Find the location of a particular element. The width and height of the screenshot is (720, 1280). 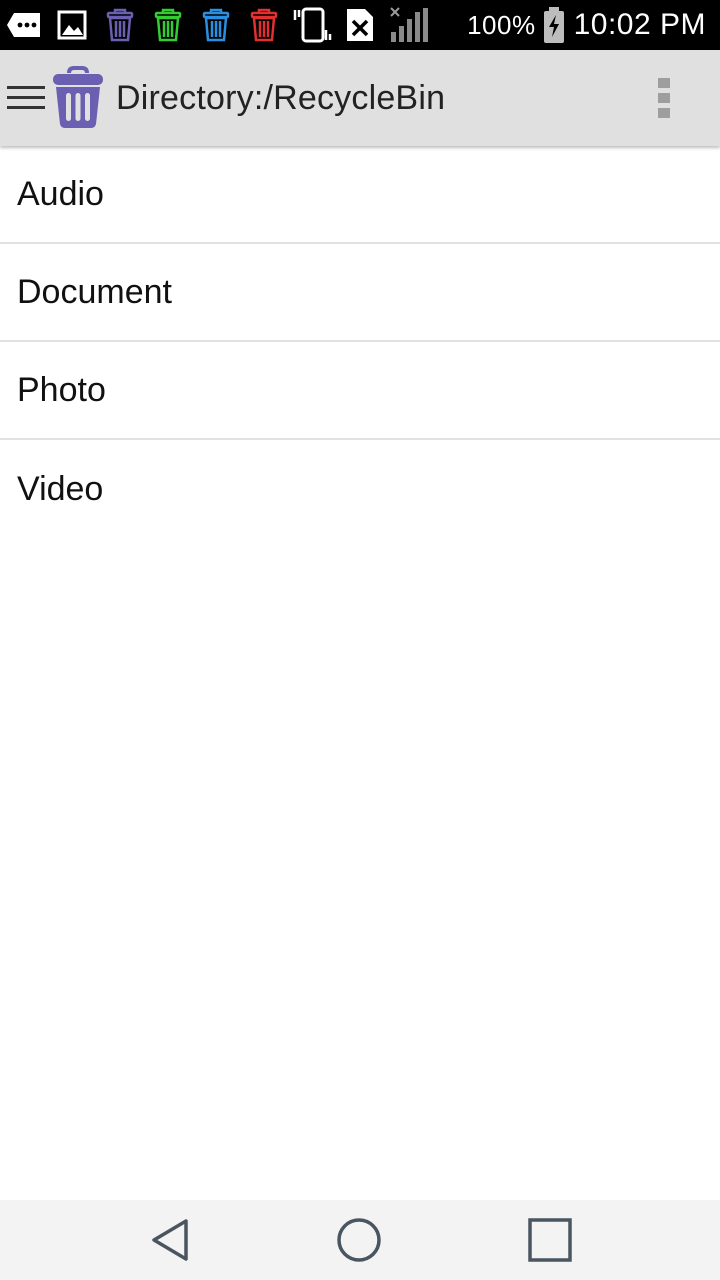

list-item-video: Video is located at coordinates (360, 489).